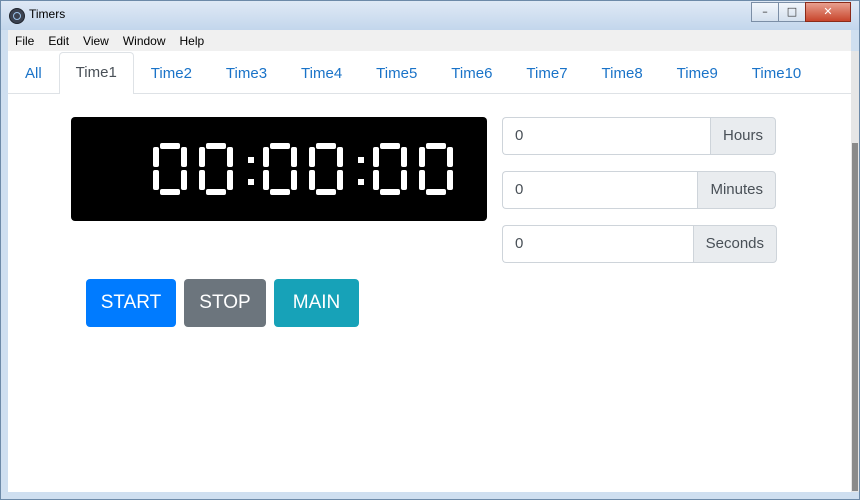 The height and width of the screenshot is (500, 860). I want to click on tab-time7: Time7, so click(546, 73).